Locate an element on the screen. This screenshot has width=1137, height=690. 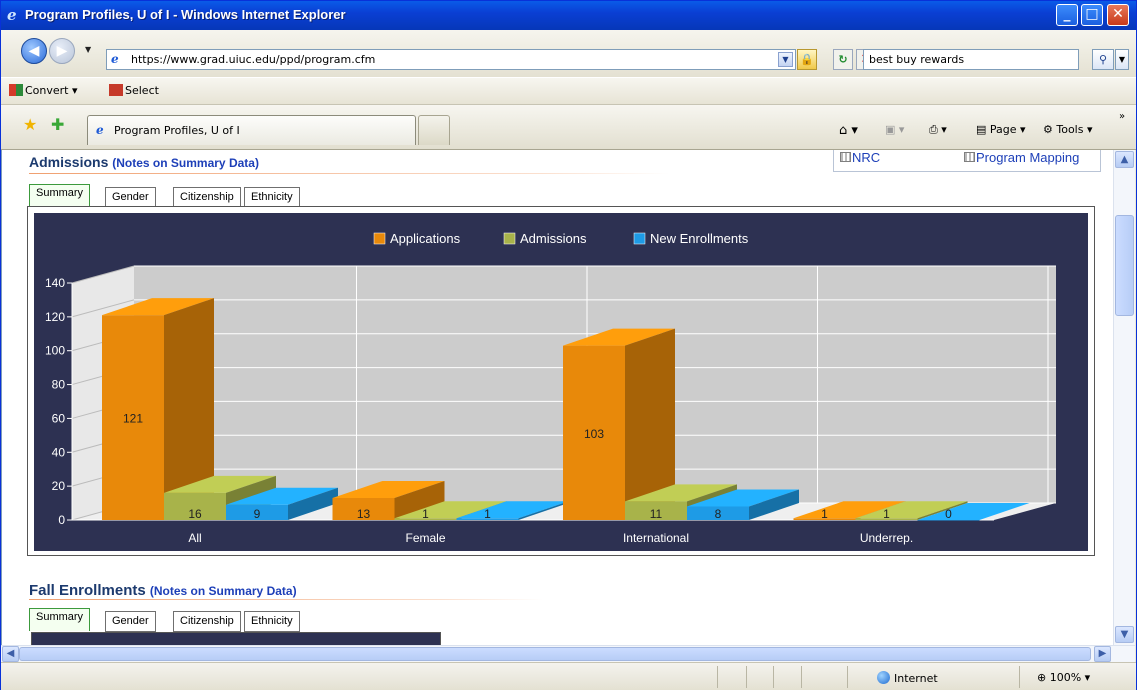
new-tab-button is located at coordinates (434, 130).